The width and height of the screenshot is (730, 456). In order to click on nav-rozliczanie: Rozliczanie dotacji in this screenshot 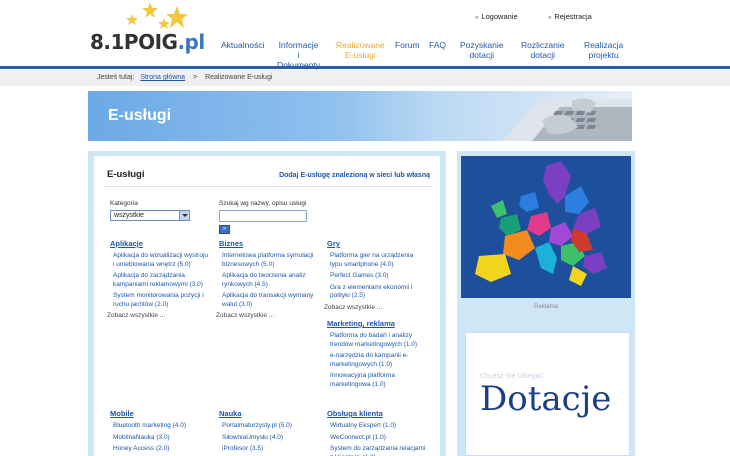, I will do `click(542, 50)`.